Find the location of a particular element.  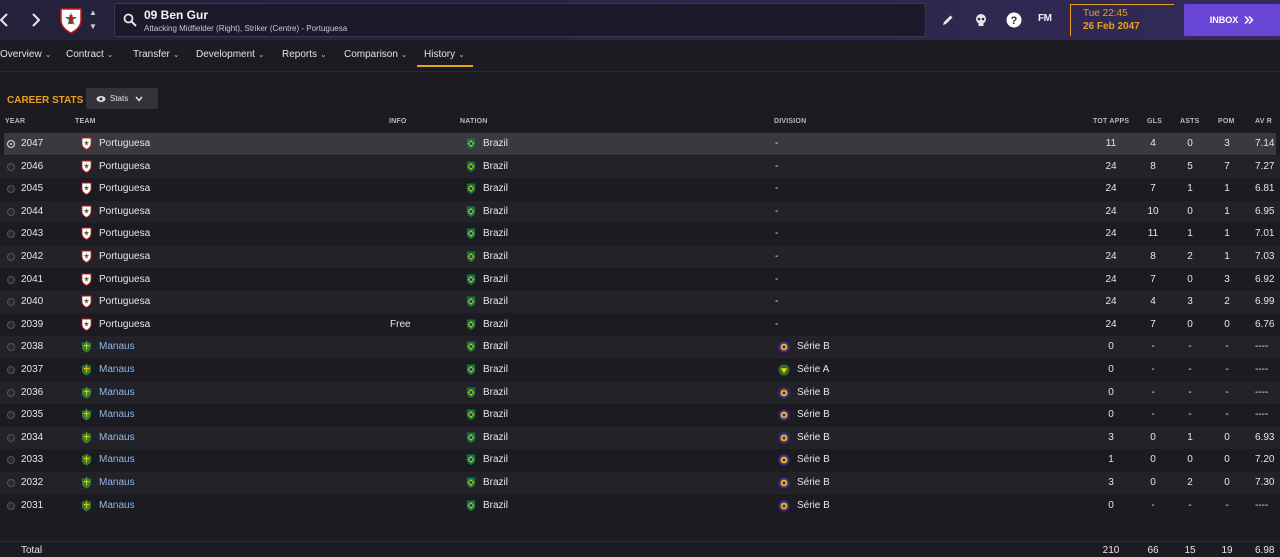

col-header-pom: POM is located at coordinates (1226, 121).